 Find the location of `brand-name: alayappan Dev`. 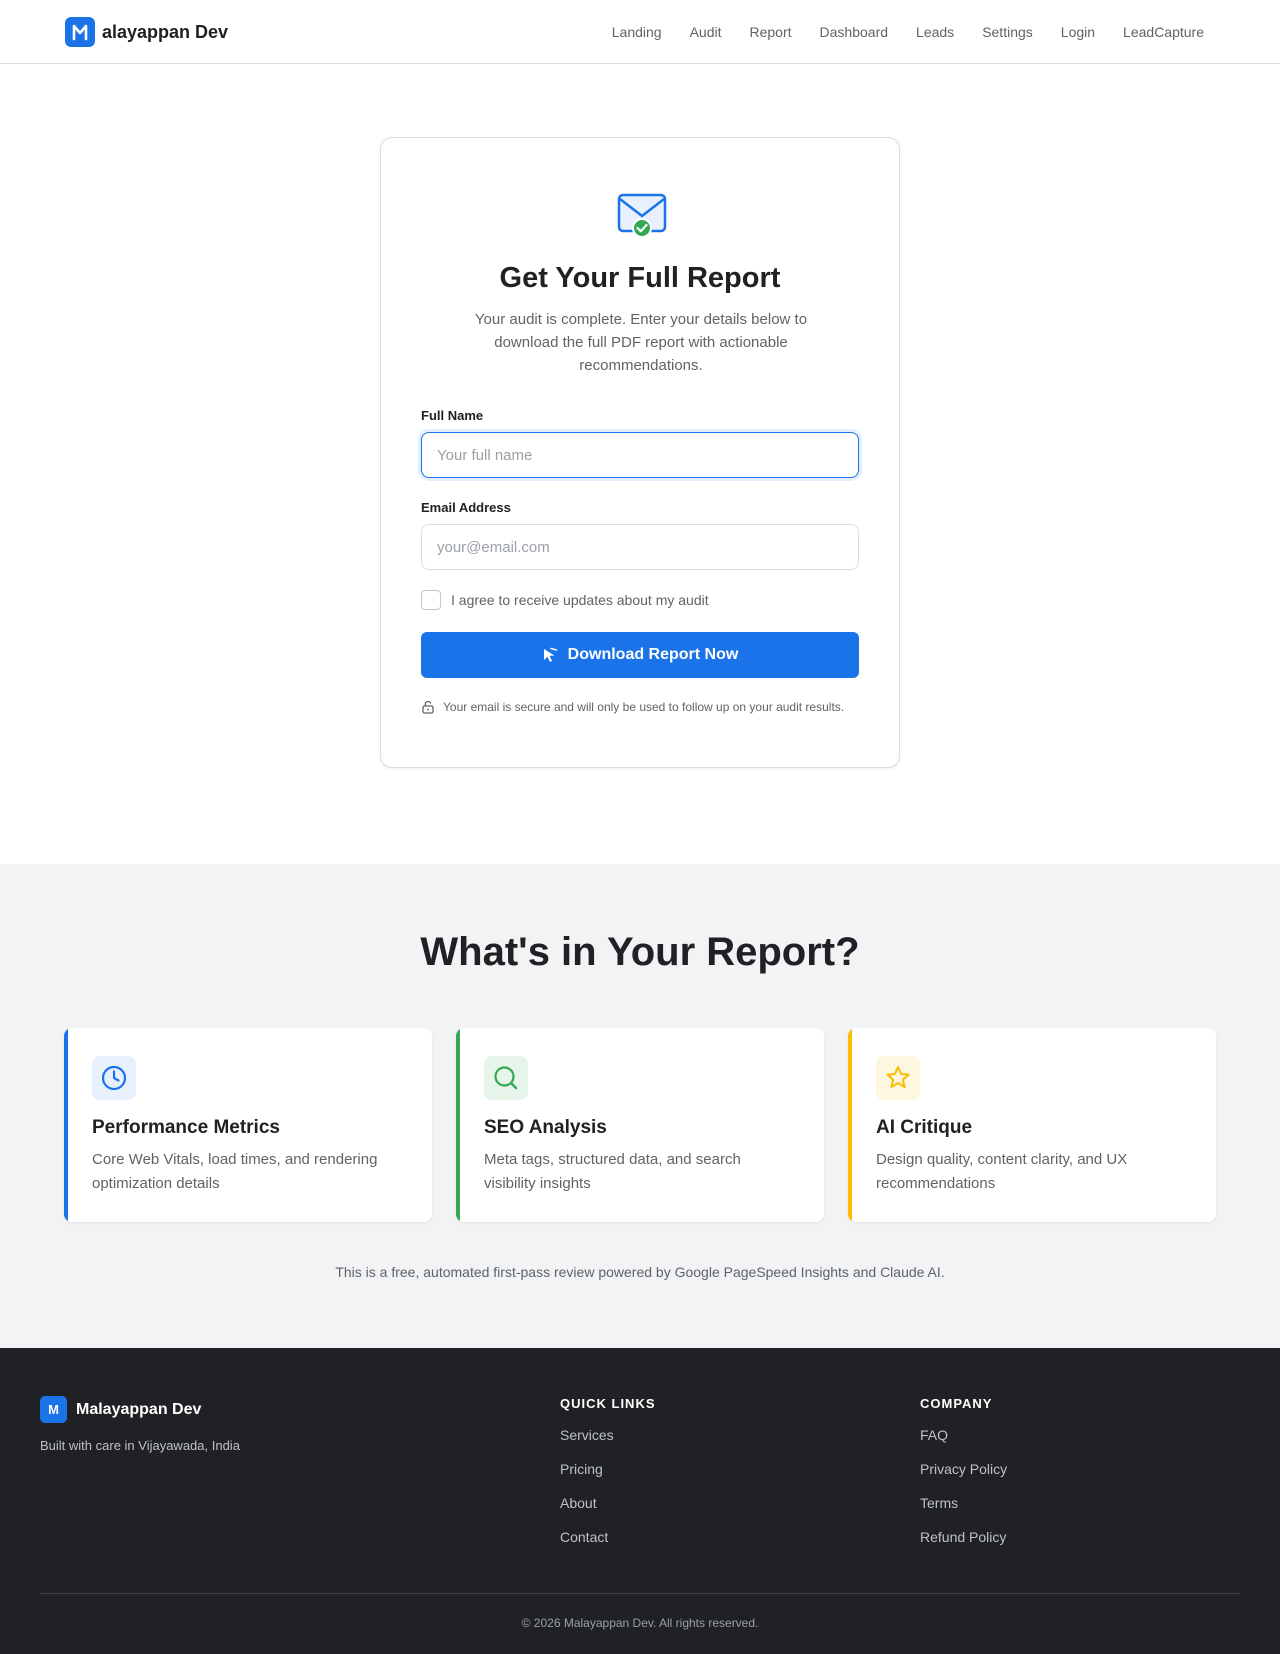

brand-name: alayappan Dev is located at coordinates (165, 31).